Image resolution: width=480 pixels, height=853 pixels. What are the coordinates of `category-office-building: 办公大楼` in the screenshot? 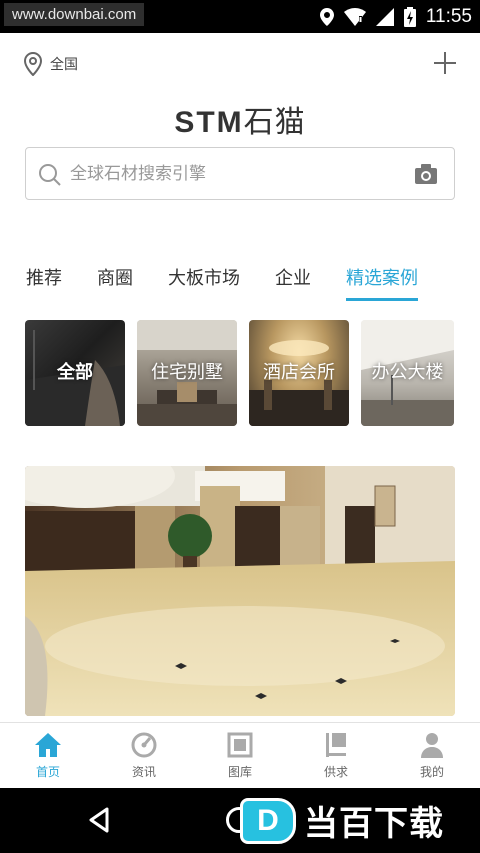 It's located at (407, 373).